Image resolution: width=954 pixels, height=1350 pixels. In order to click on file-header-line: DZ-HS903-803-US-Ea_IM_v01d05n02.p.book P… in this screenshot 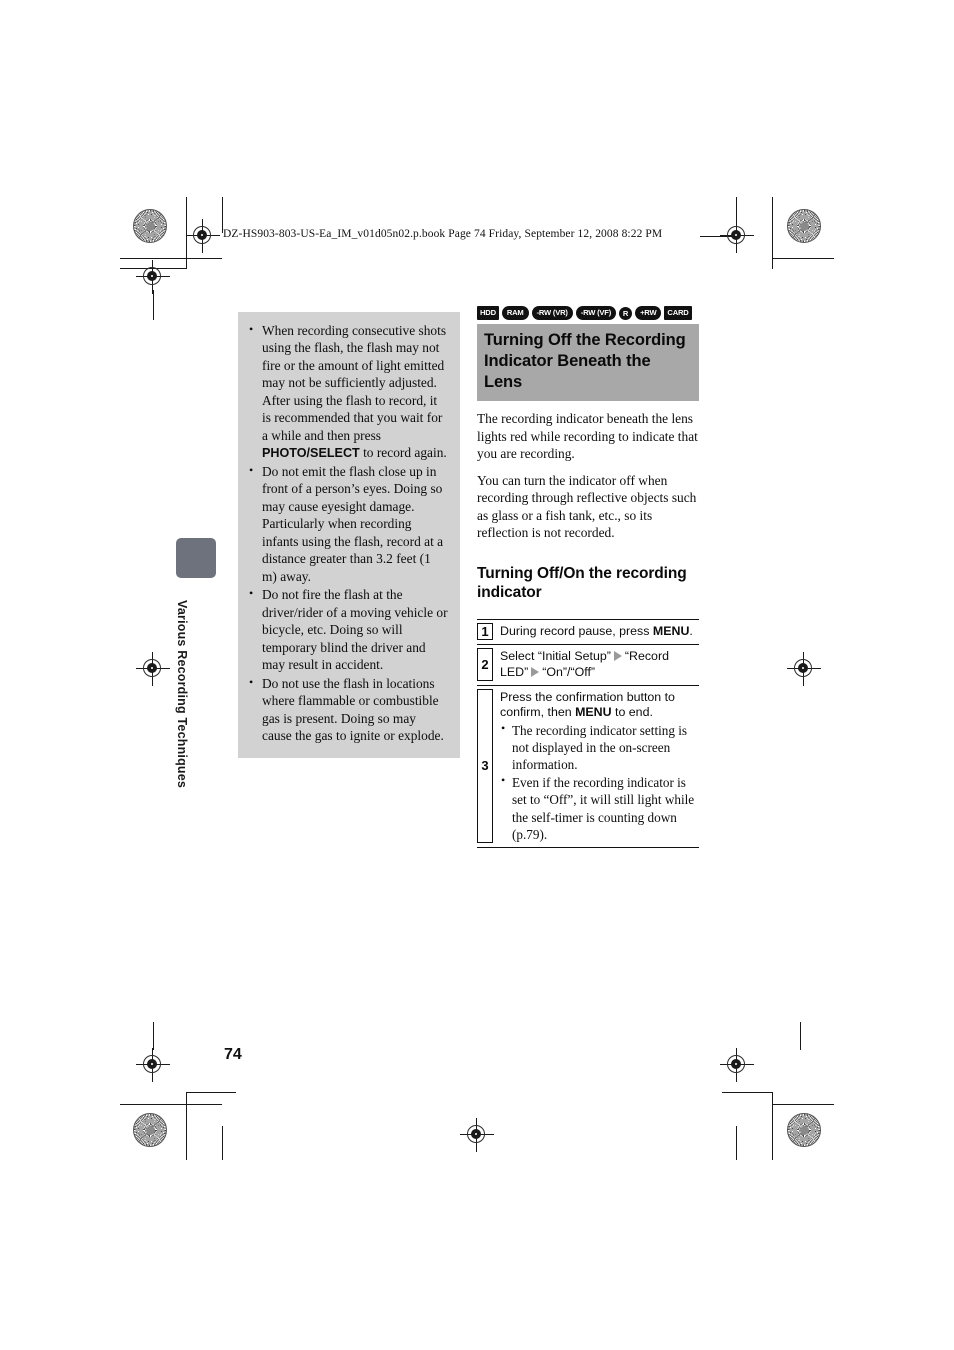, I will do `click(443, 234)`.